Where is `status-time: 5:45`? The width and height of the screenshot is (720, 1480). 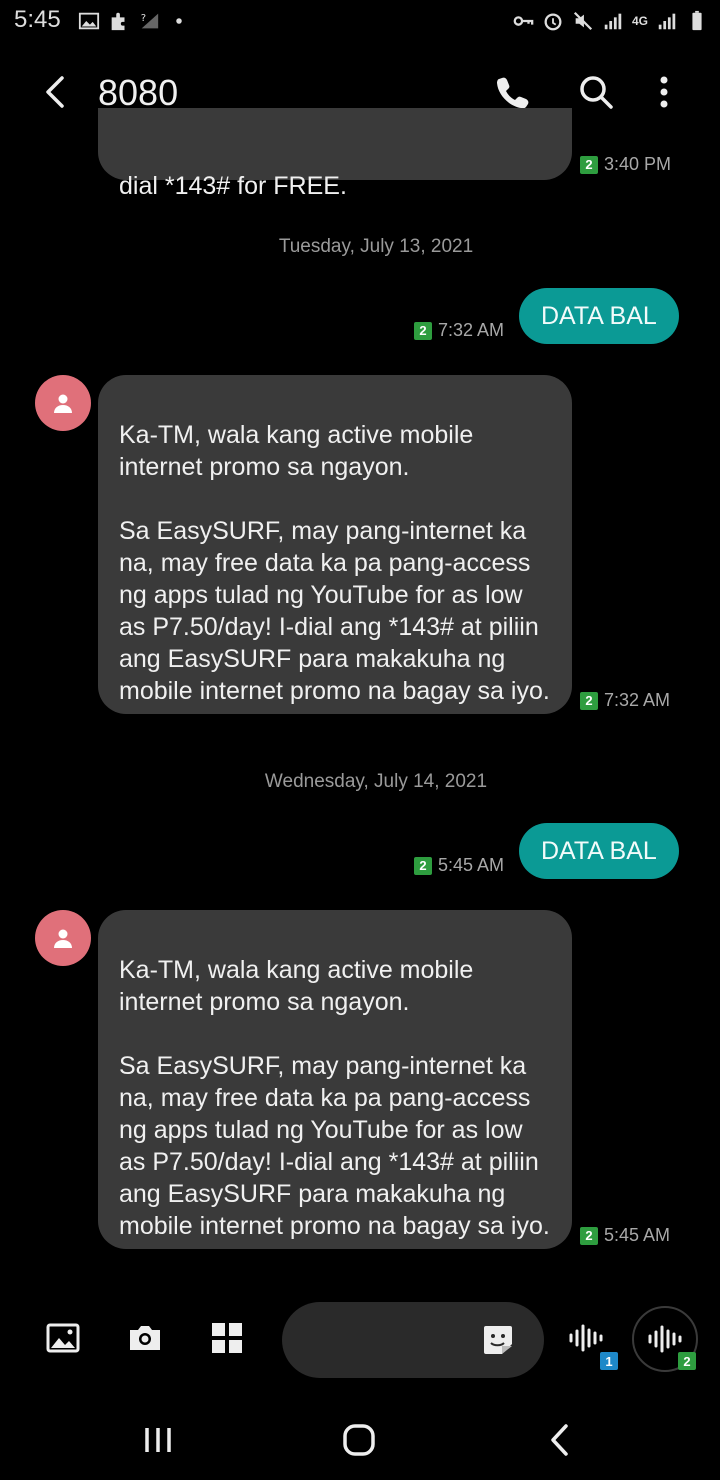
status-time: 5:45 is located at coordinates (37, 19).